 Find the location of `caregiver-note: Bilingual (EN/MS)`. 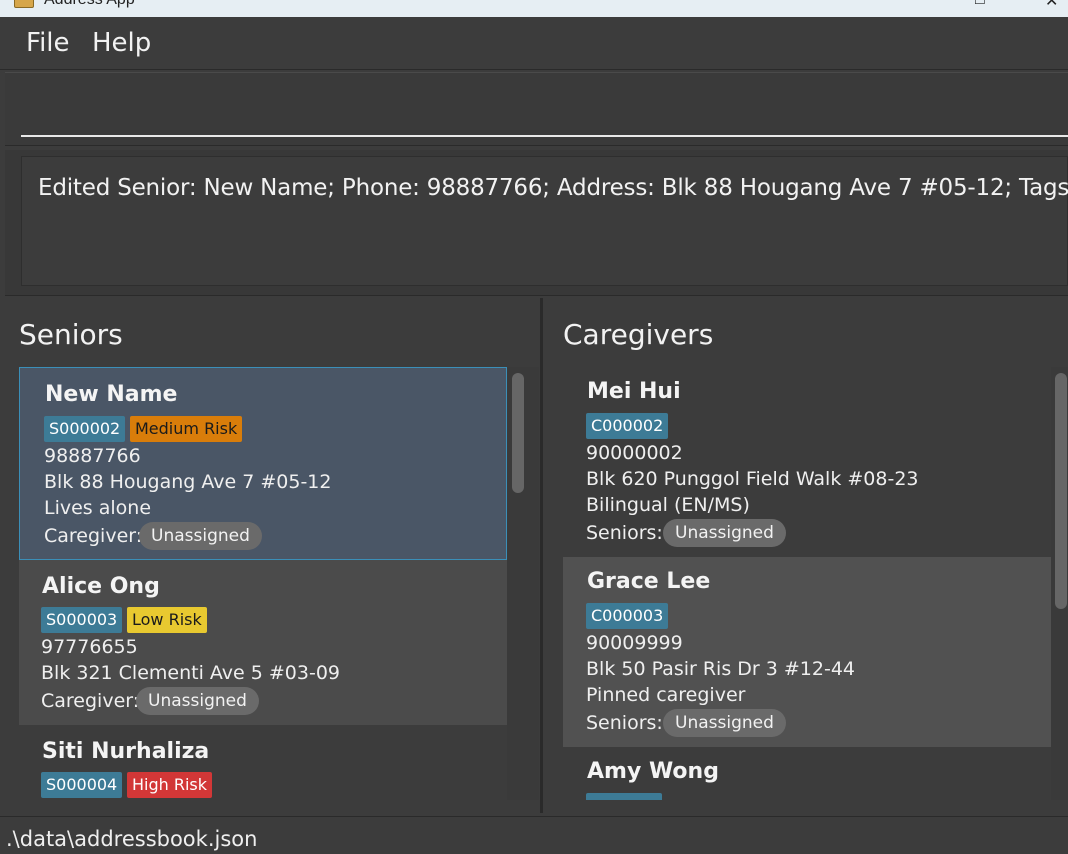

caregiver-note: Bilingual (EN/MS) is located at coordinates (668, 505).